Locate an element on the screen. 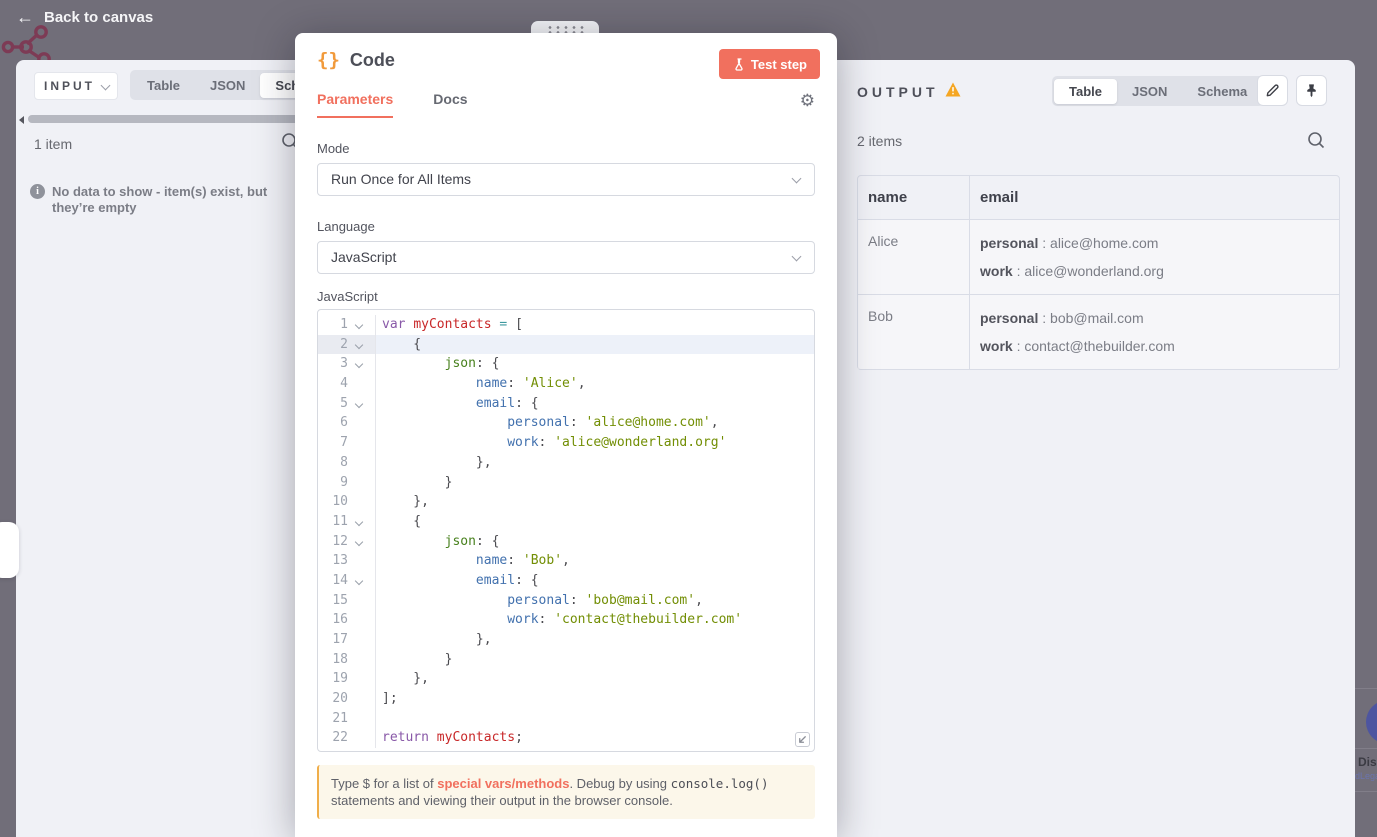  test-step-button: Test step is located at coordinates (769, 64).